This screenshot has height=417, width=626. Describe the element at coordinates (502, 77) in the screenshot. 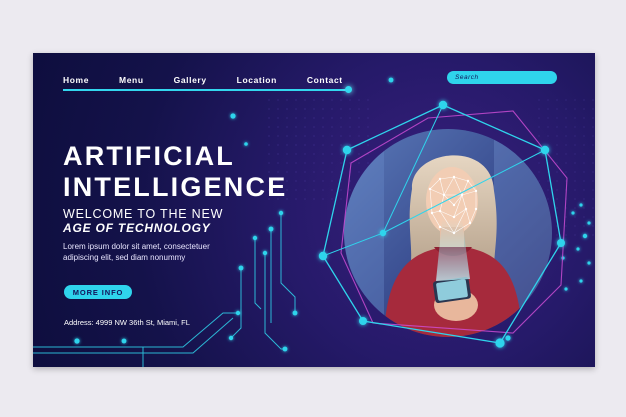

I see `search-input: Search` at that location.